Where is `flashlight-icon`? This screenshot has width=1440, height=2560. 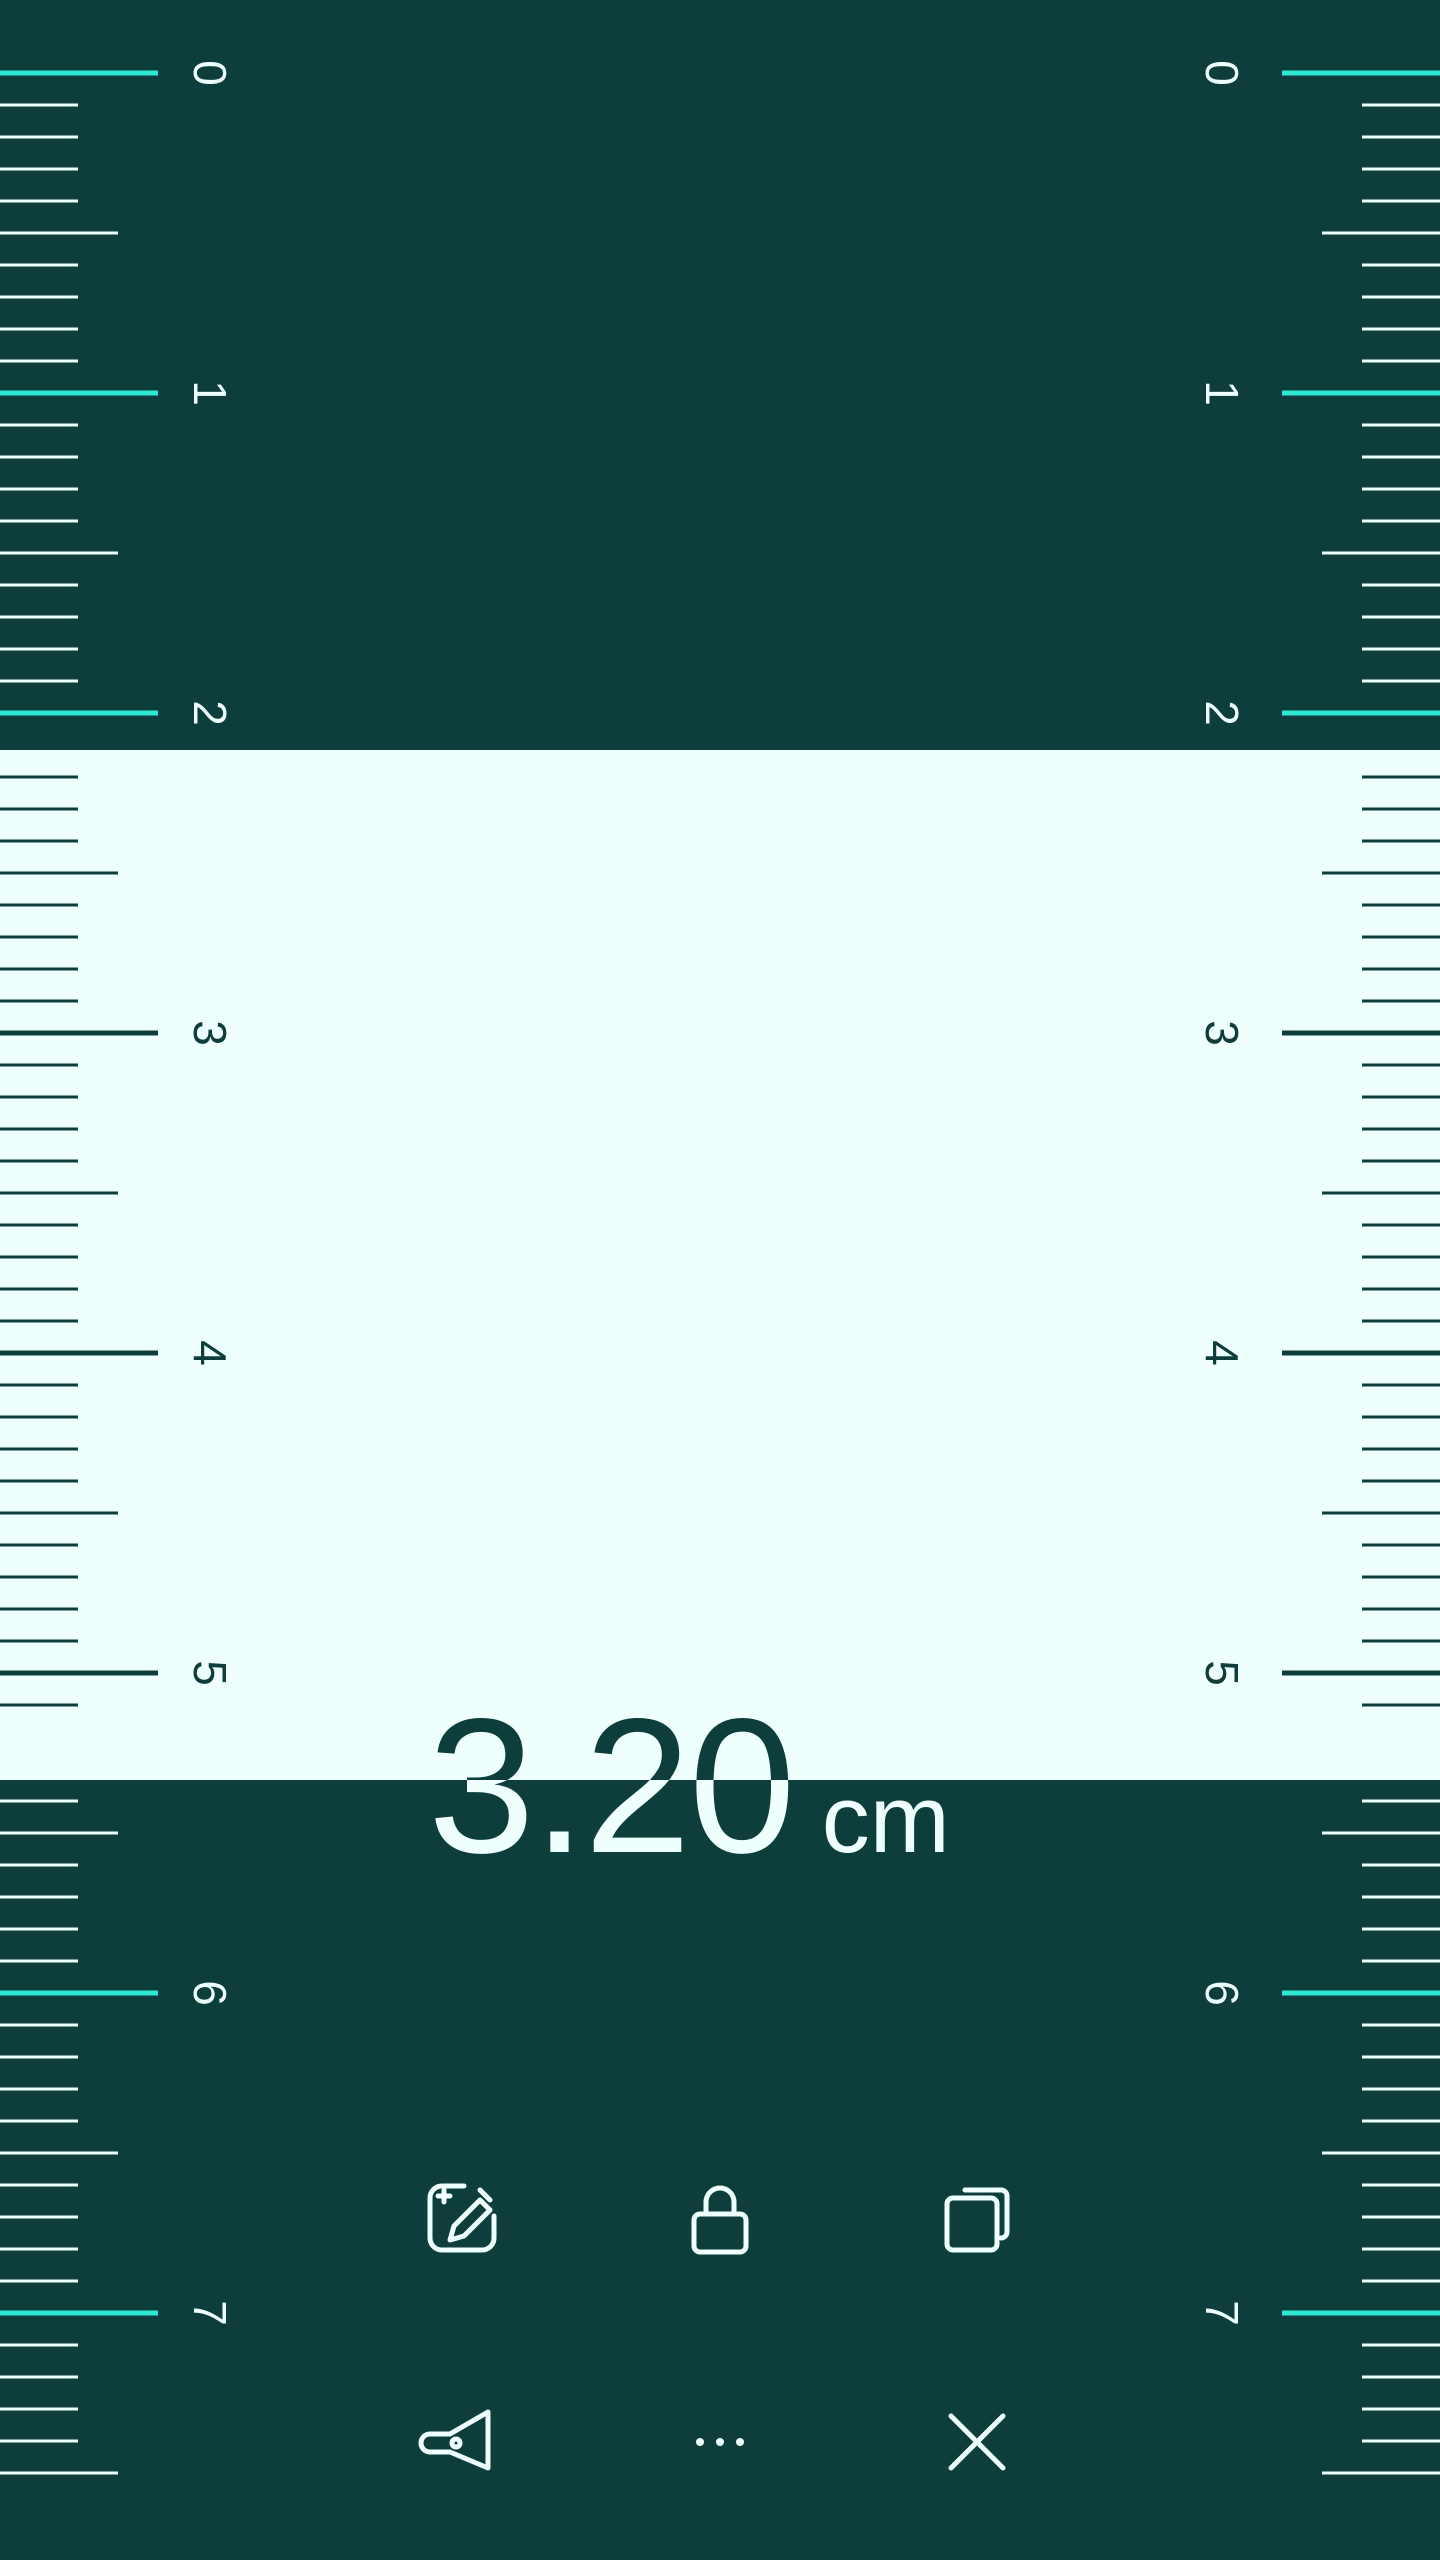 flashlight-icon is located at coordinates (454, 2440).